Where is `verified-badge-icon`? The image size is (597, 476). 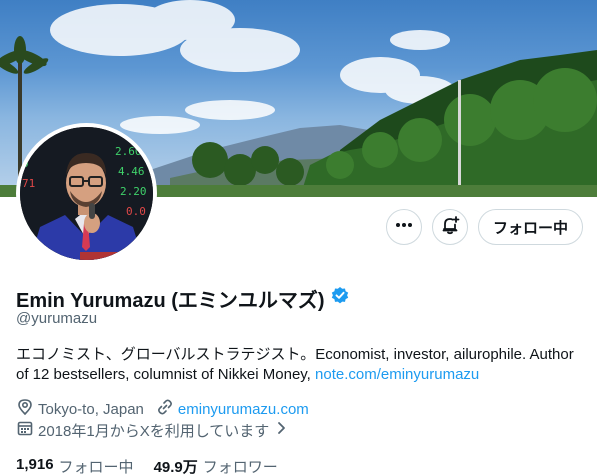 verified-badge-icon is located at coordinates (340, 298).